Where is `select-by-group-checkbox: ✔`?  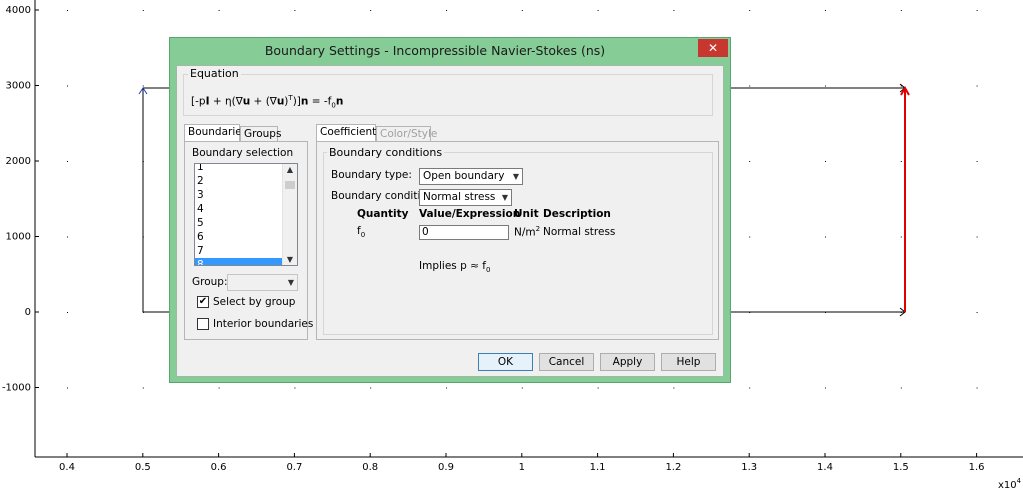 select-by-group-checkbox: ✔ is located at coordinates (203, 302).